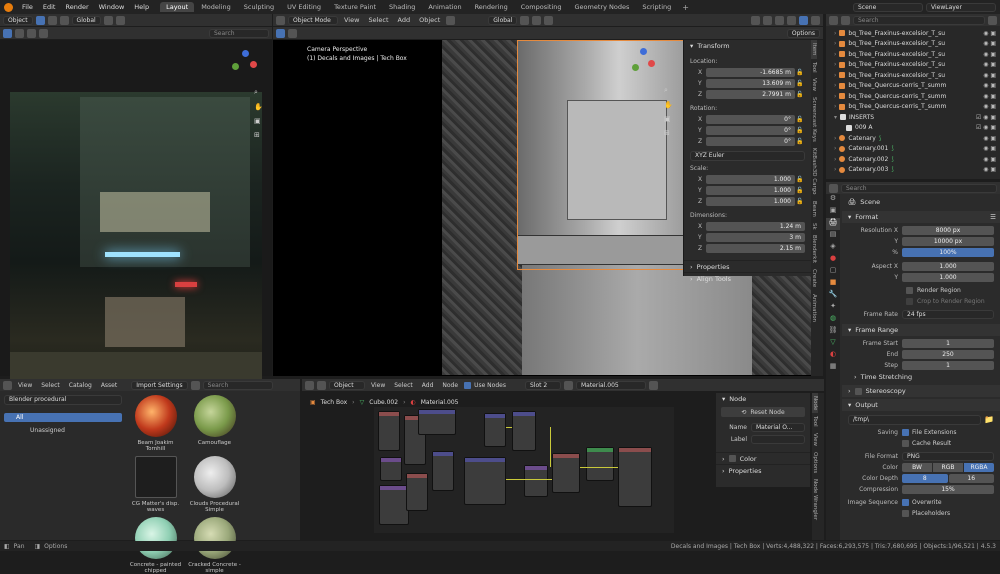 The width and height of the screenshot is (1000, 574). I want to click on tab-texture-paint: Texture Paint, so click(355, 7).